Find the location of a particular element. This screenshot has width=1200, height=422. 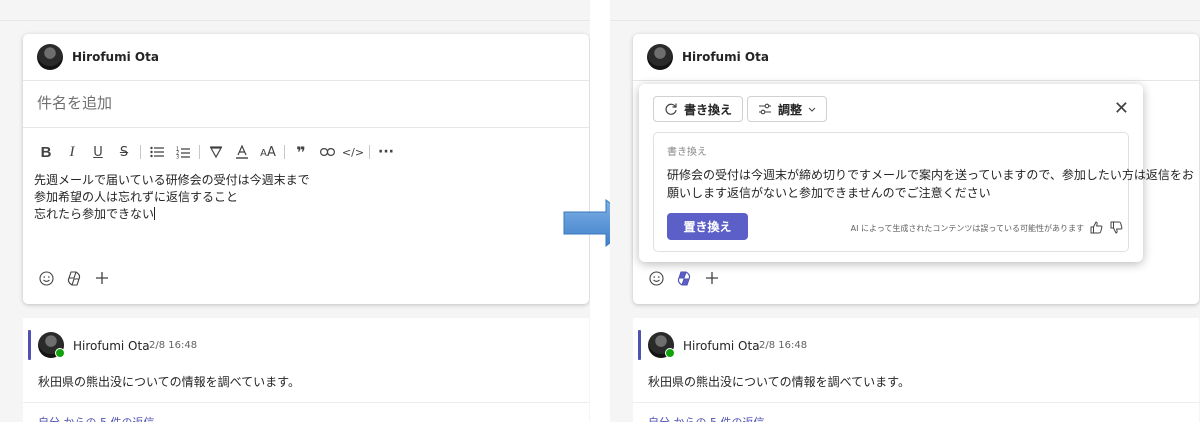

close-button: ✕ is located at coordinates (1121, 109).